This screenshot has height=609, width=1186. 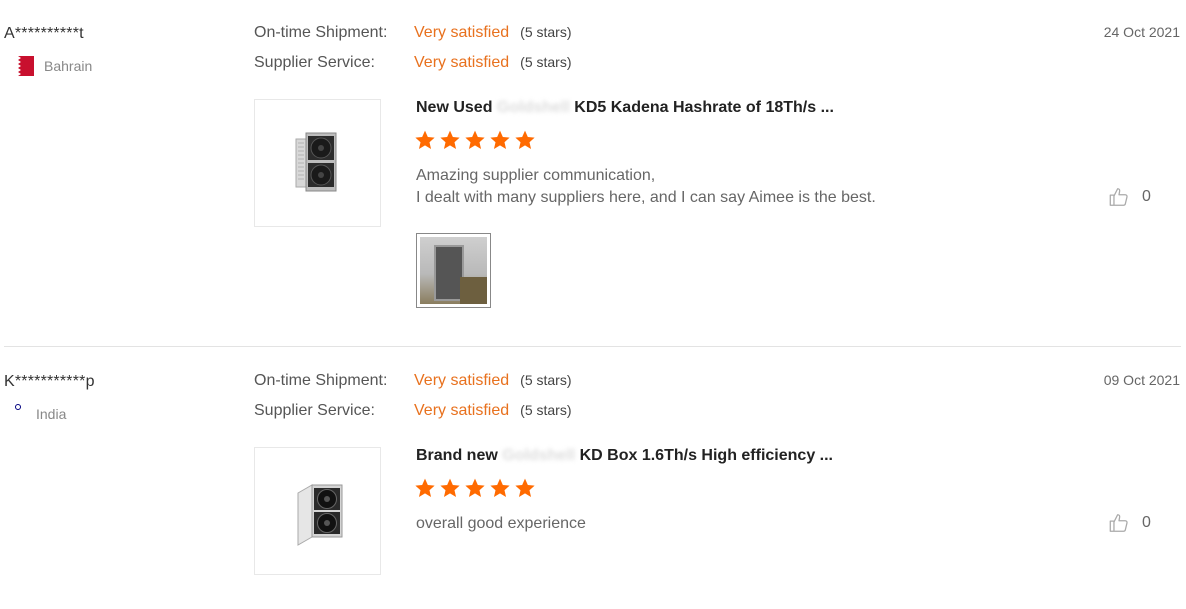 I want to click on buyer-country: Bahrain, so click(x=52, y=66).